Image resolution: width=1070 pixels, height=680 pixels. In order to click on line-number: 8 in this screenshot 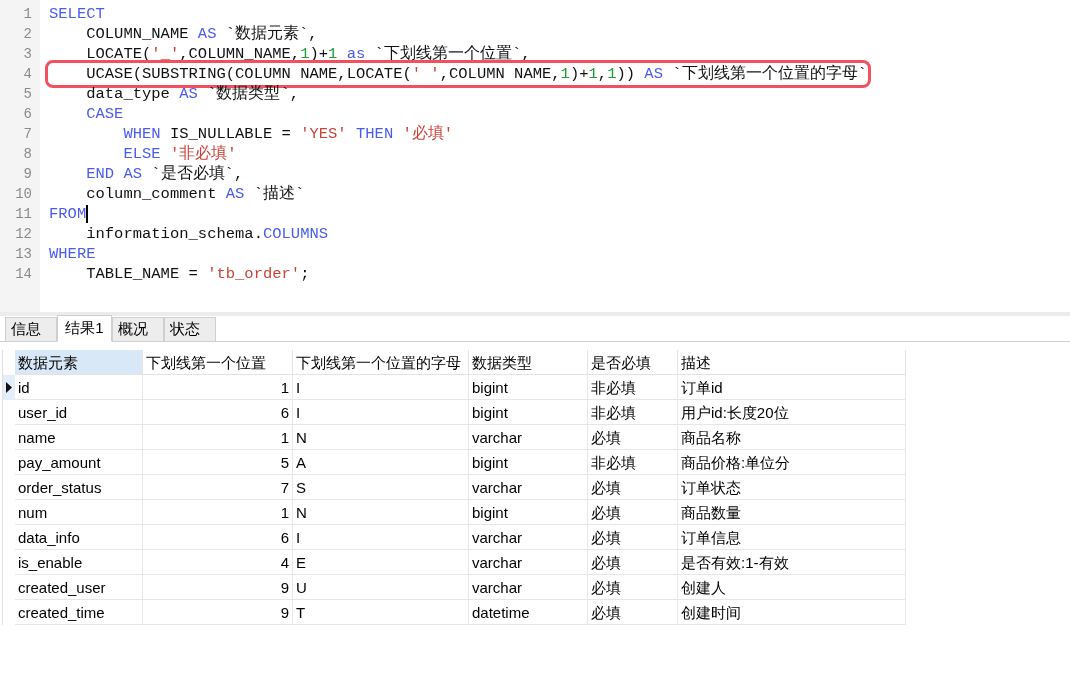, I will do `click(27, 154)`.